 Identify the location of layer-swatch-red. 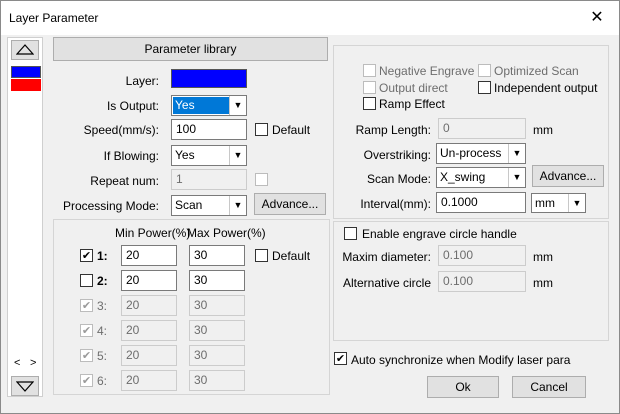
(26, 85).